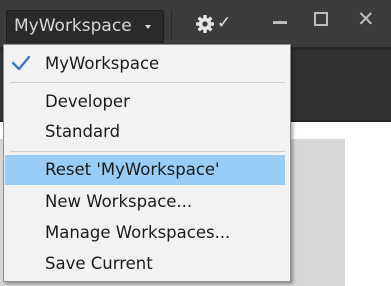  I want to click on menu-item-reset-workspace: Reset 'MyWorkspace', so click(145, 170).